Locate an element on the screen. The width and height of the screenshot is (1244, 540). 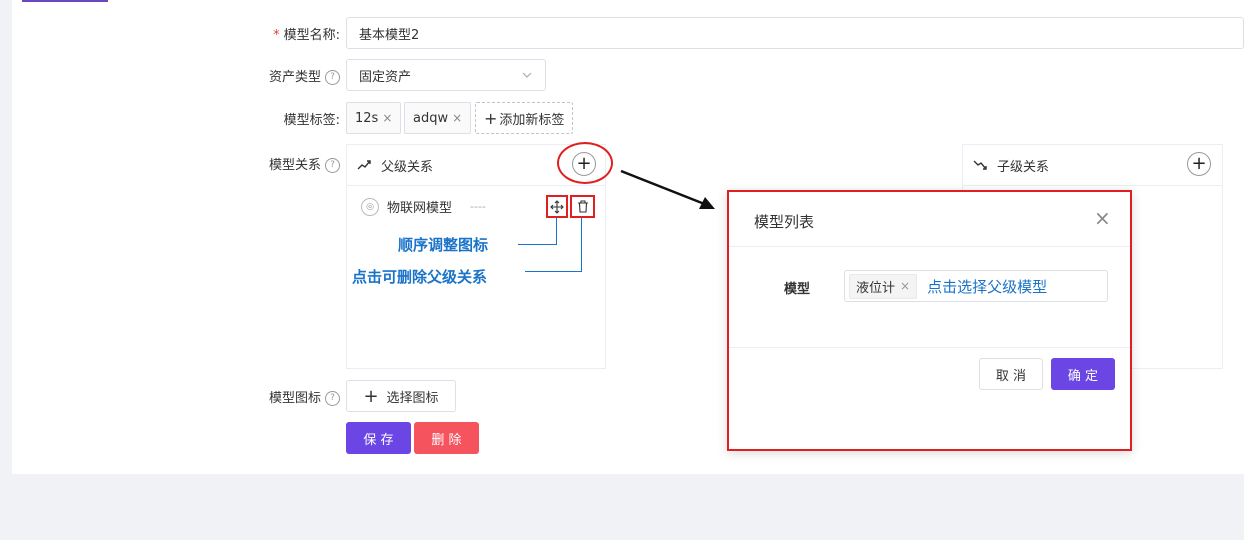
arrow-icon is located at coordinates (667, 189).